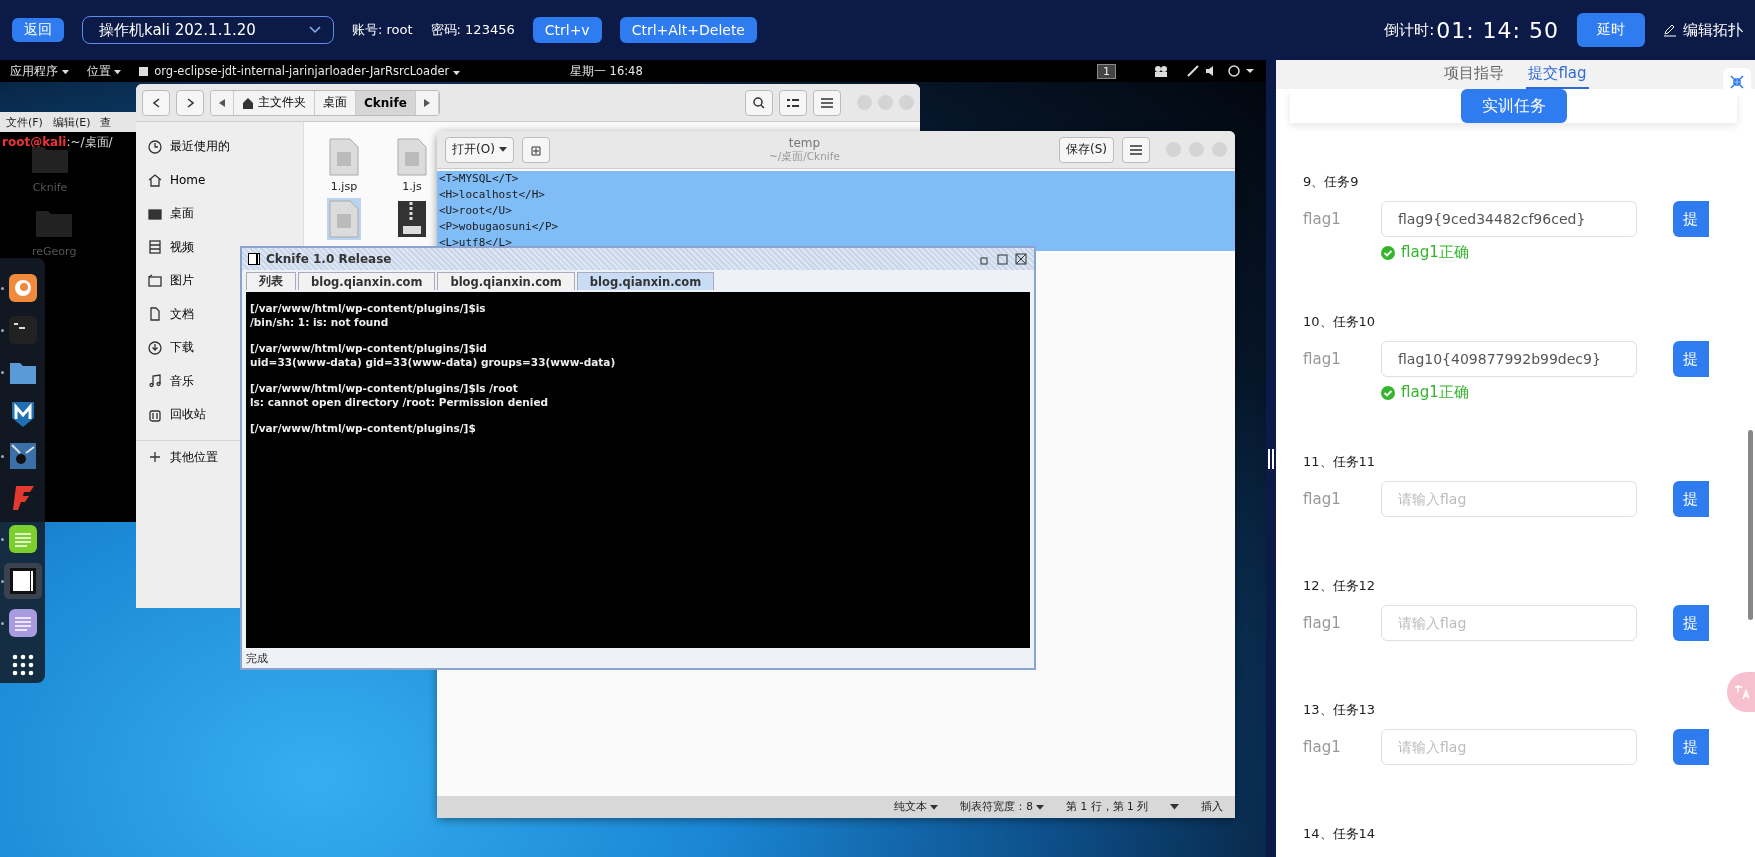 The image size is (1755, 857). What do you see at coordinates (1339, 462) in the screenshot?
I see `task-title: 11、任务11` at bounding box center [1339, 462].